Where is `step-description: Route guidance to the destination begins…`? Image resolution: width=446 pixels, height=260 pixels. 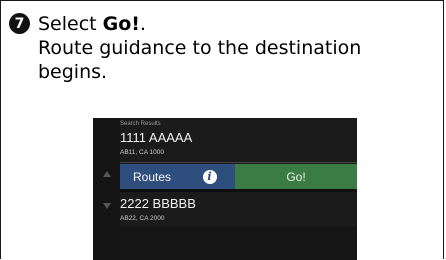
step-description: Route guidance to the destination begins… is located at coordinates (200, 60).